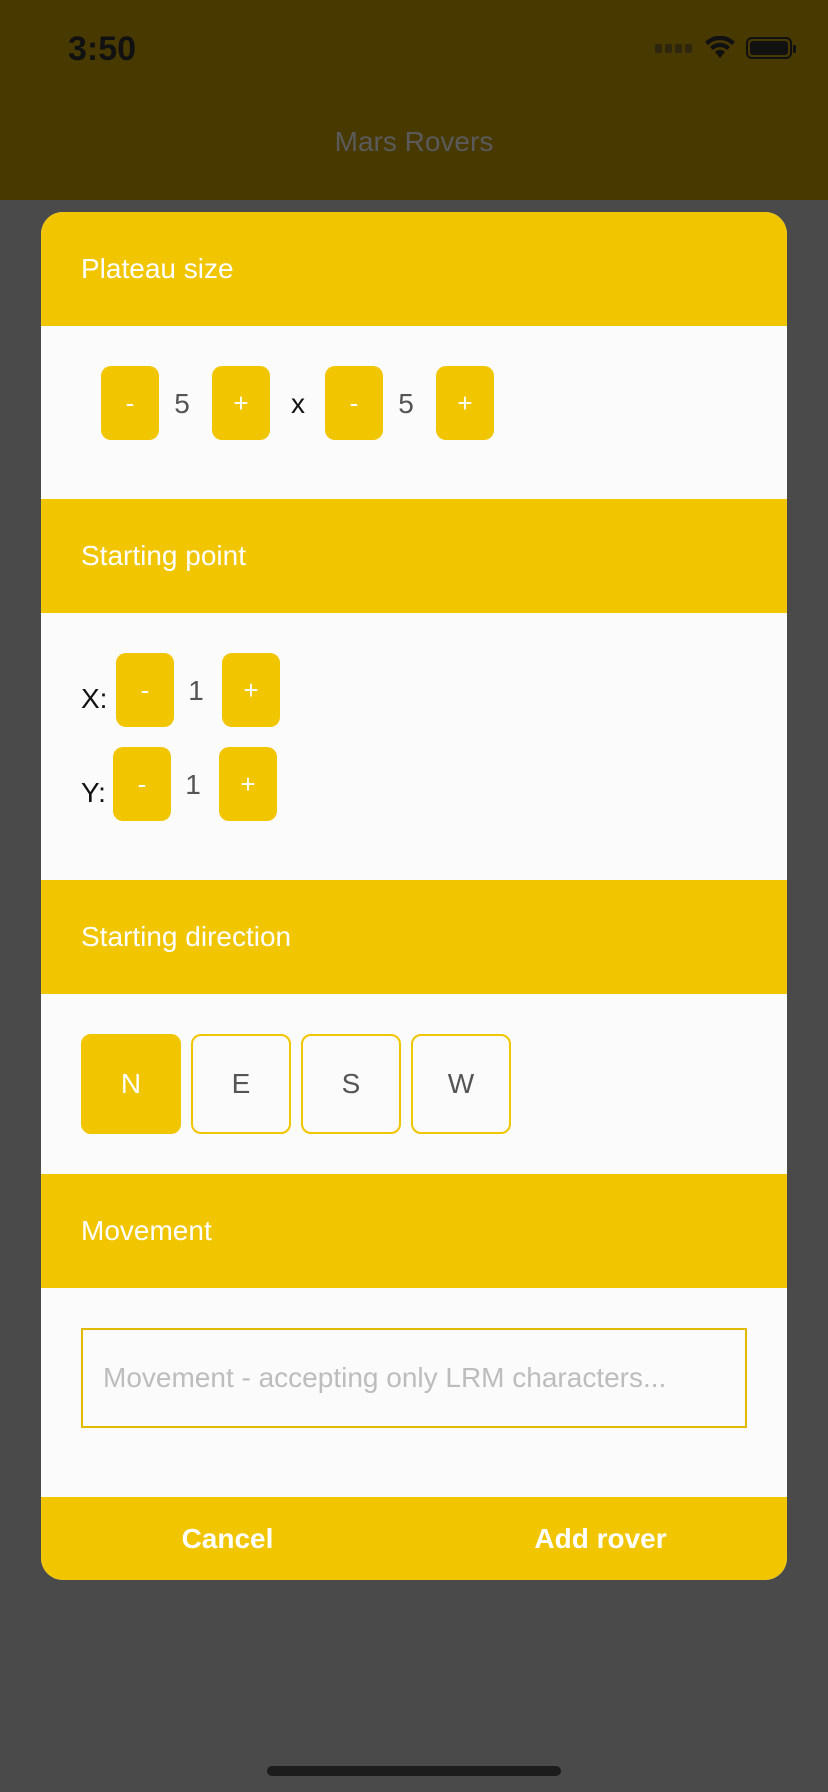 This screenshot has height=1792, width=828. I want to click on wifi-icon, so click(720, 47).